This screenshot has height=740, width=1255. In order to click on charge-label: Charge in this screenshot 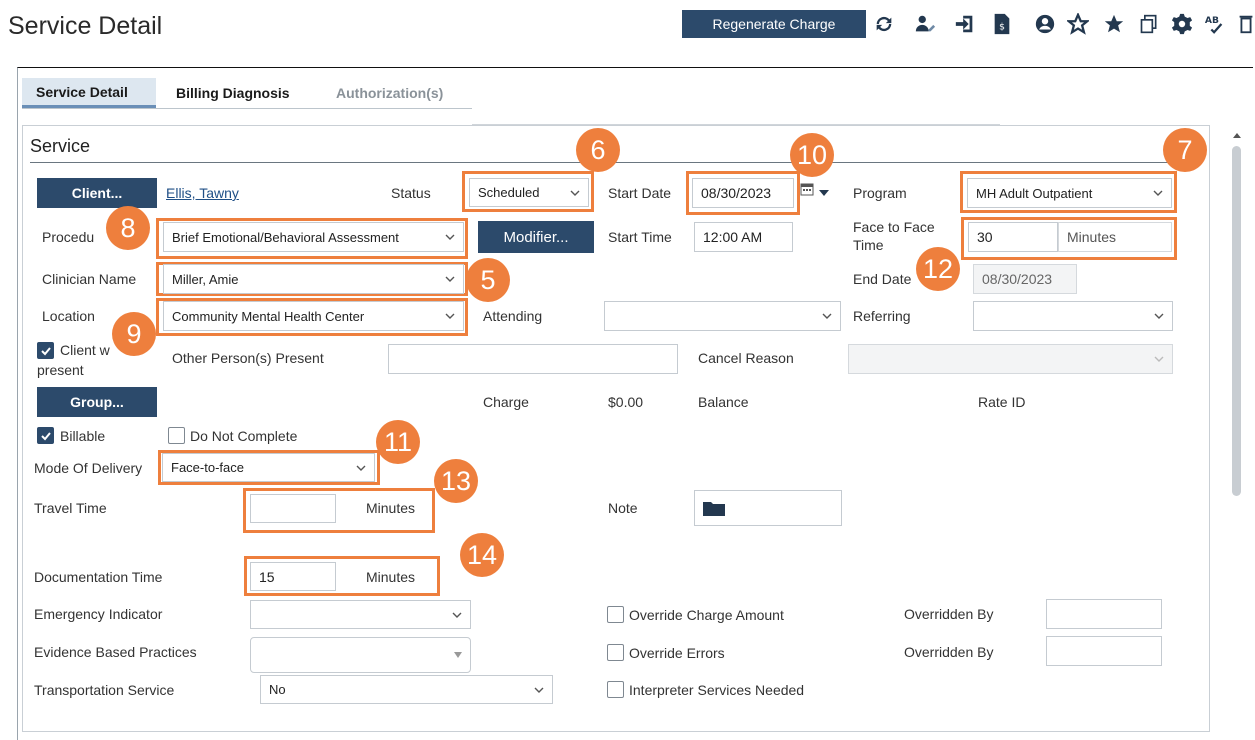, I will do `click(506, 402)`.